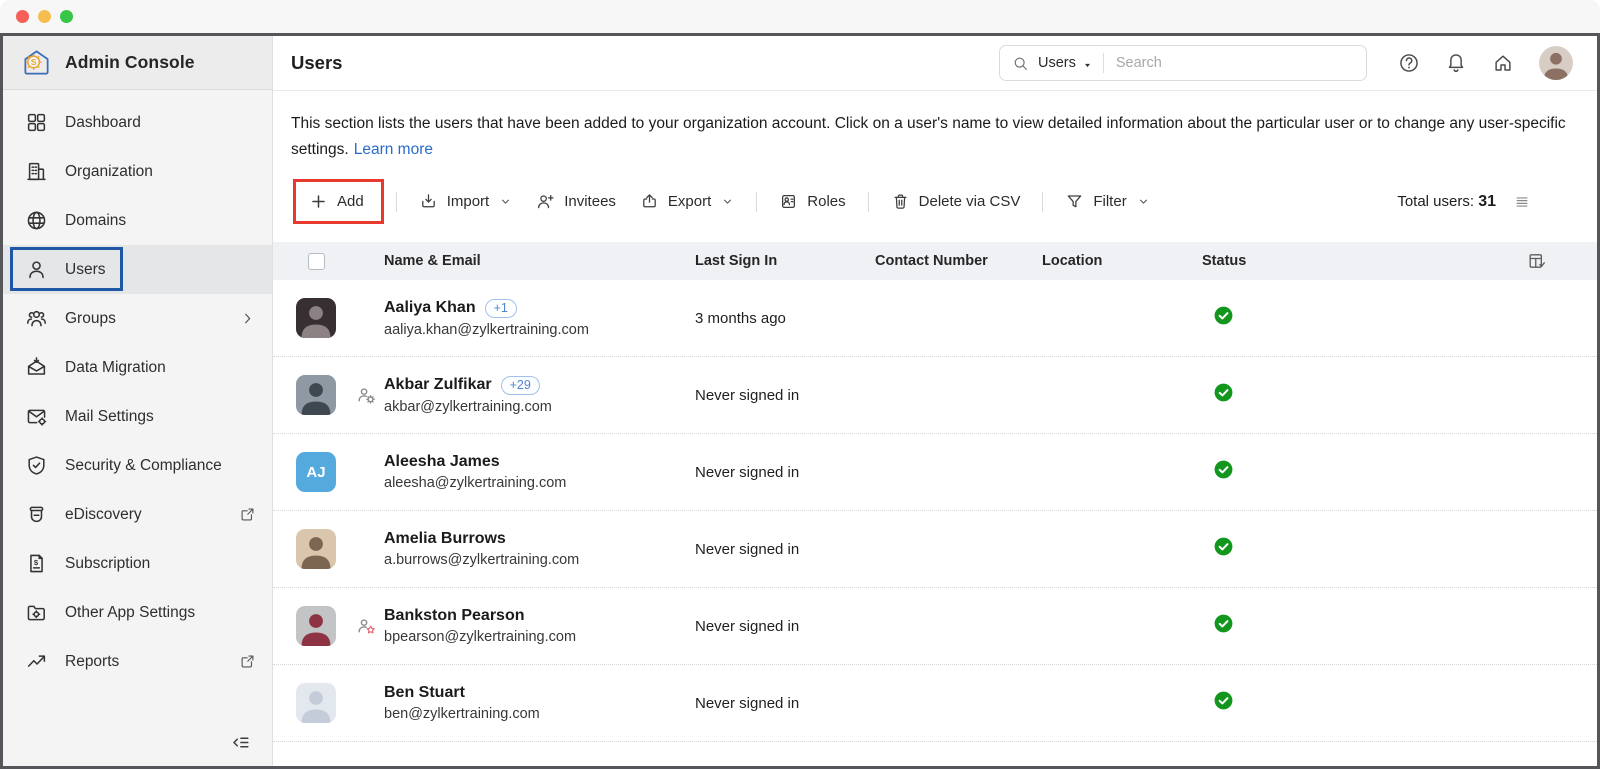 The width and height of the screenshot is (1600, 769). What do you see at coordinates (1409, 63) in the screenshot?
I see `help-icon` at bounding box center [1409, 63].